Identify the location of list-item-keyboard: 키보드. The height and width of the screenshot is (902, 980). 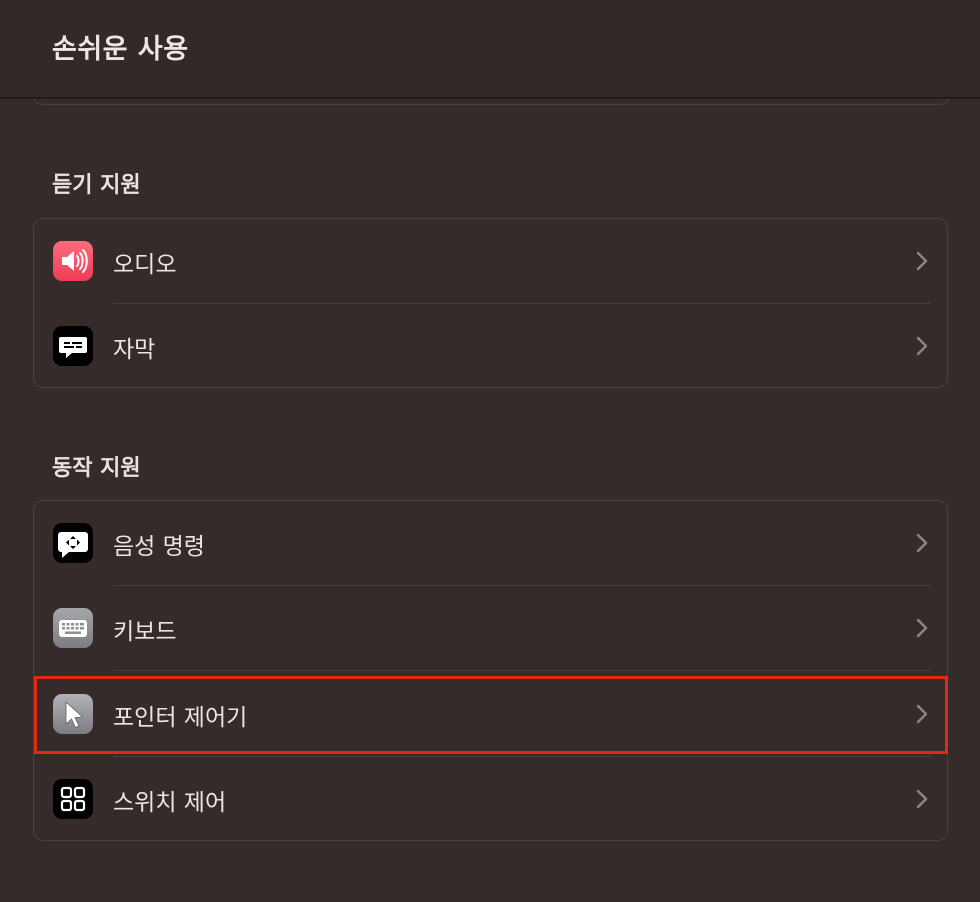
(490, 628).